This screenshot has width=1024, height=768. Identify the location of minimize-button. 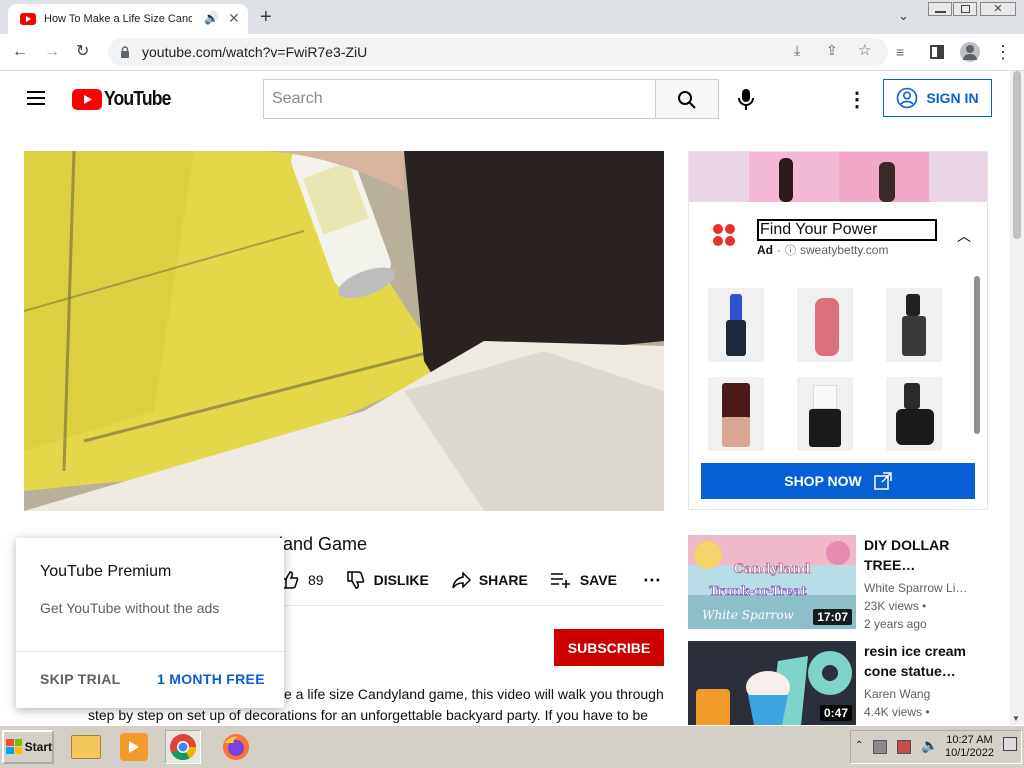
(940, 9).